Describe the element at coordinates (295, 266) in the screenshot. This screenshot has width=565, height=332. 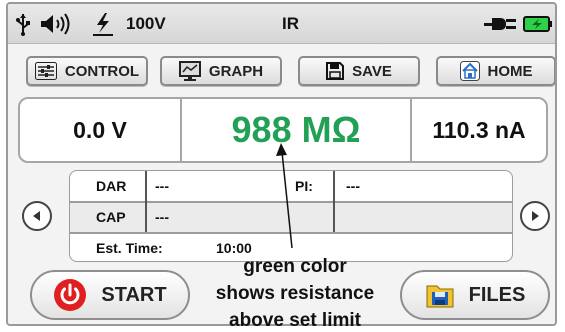
I see `annotation-line-1: green color` at that location.